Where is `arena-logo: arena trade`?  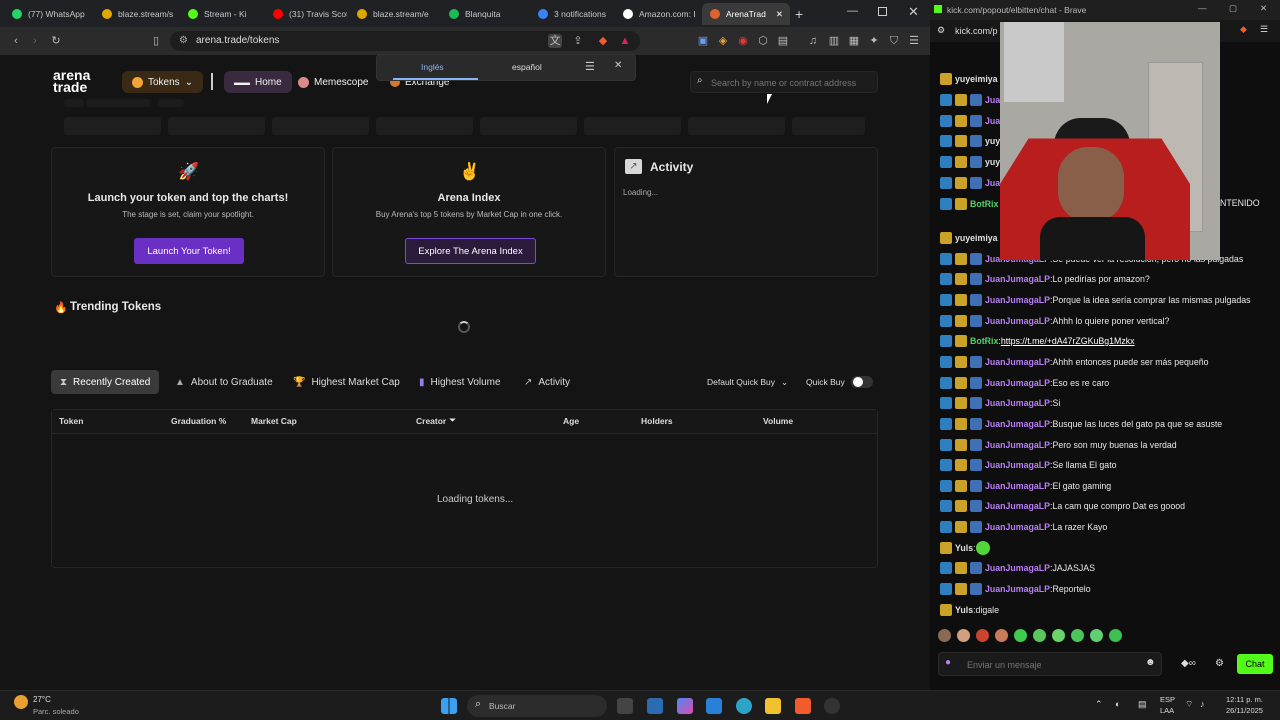 arena-logo: arena trade is located at coordinates (71, 81).